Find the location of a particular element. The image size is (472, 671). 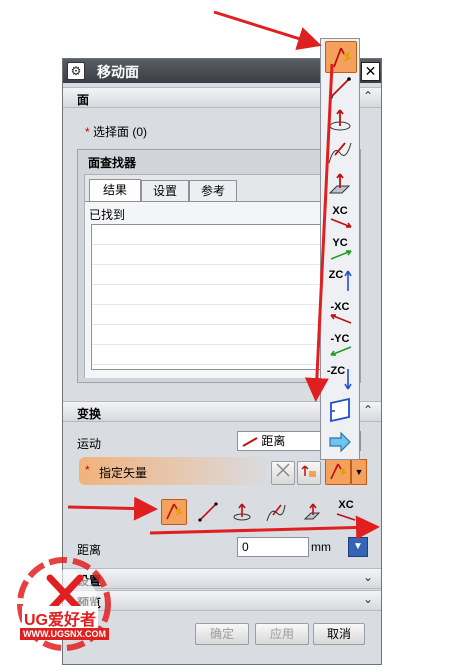

watermark-url: WWW.UGSNX.COM is located at coordinates (64, 634).